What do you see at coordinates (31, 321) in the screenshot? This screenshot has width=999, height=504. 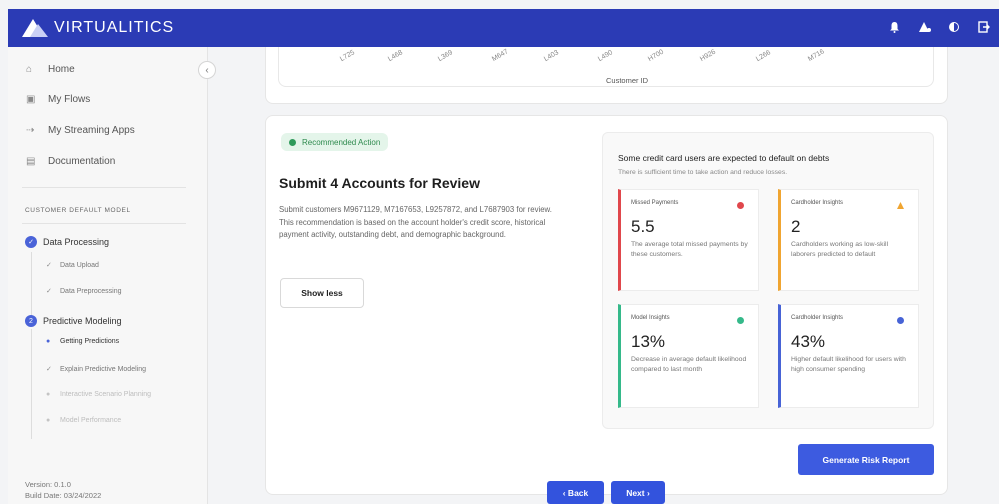 I see `step-number-badge: 2` at bounding box center [31, 321].